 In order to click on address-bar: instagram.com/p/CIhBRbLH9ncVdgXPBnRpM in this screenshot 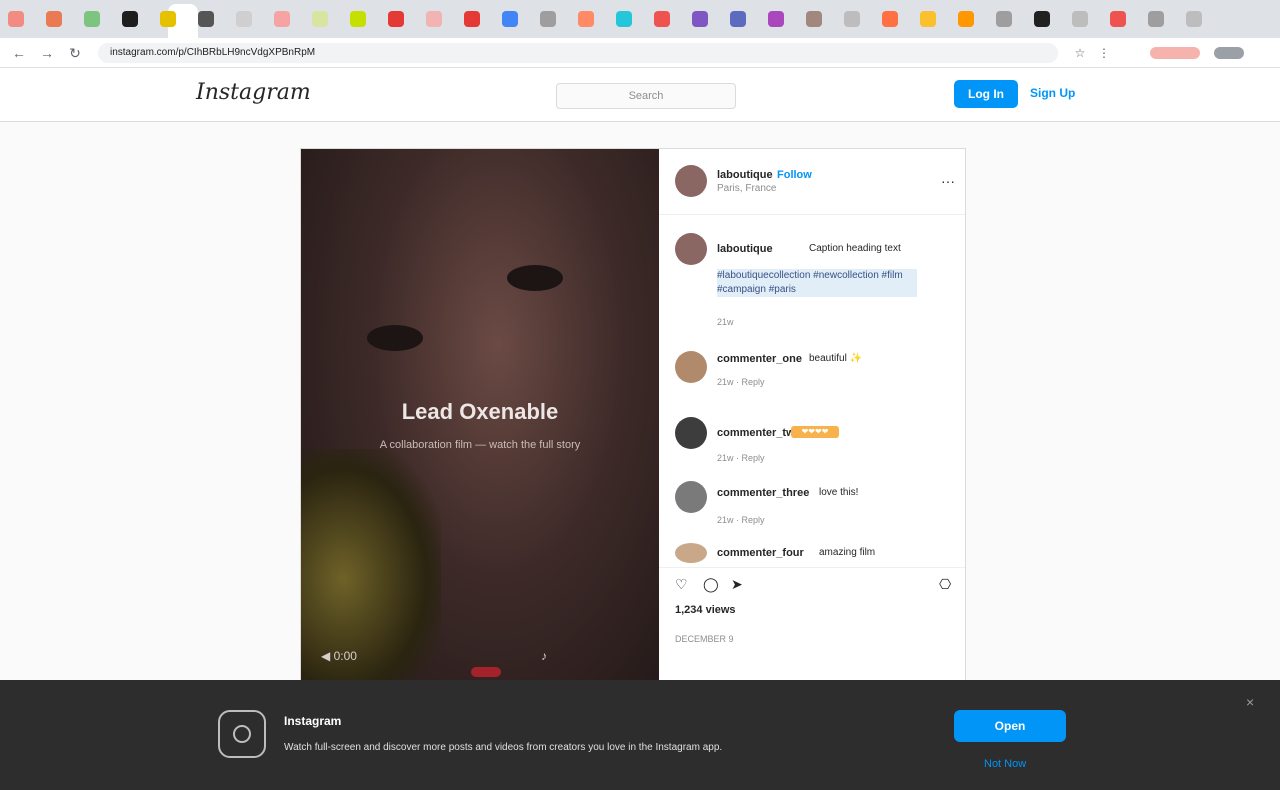, I will do `click(578, 53)`.